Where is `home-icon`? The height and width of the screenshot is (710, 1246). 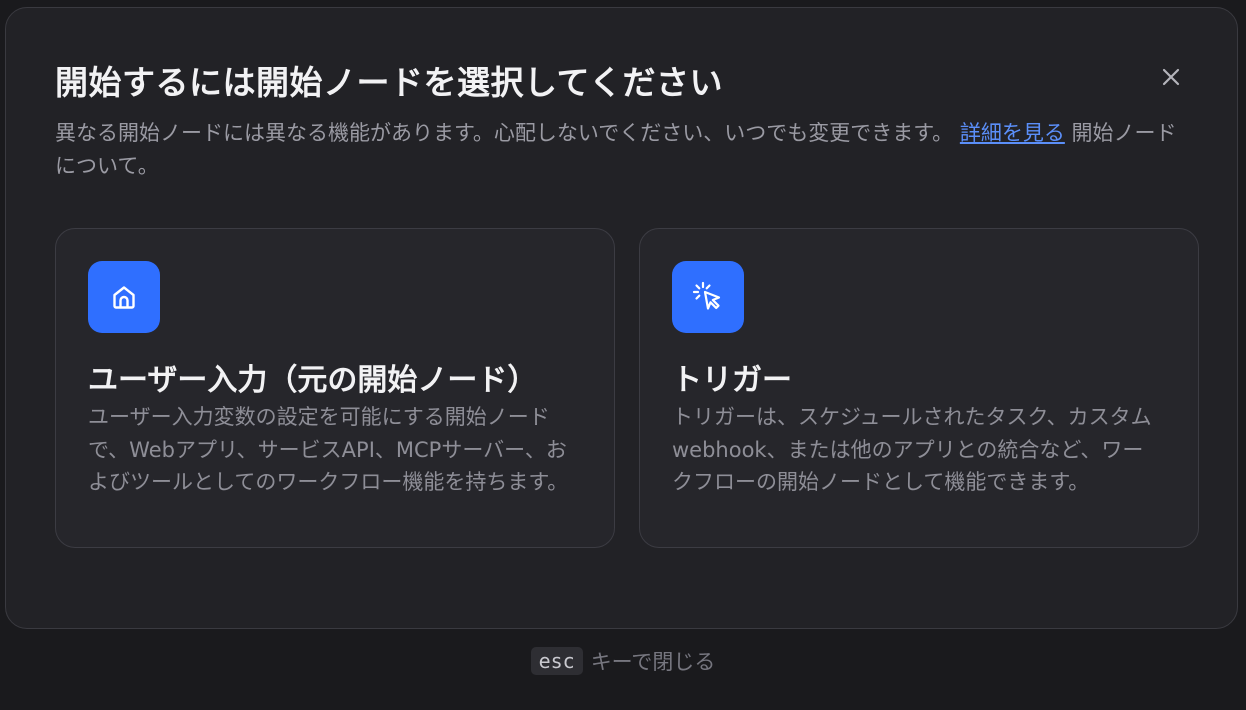 home-icon is located at coordinates (124, 297).